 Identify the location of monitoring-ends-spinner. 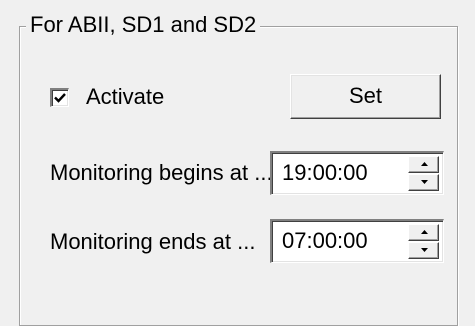
(423, 241).